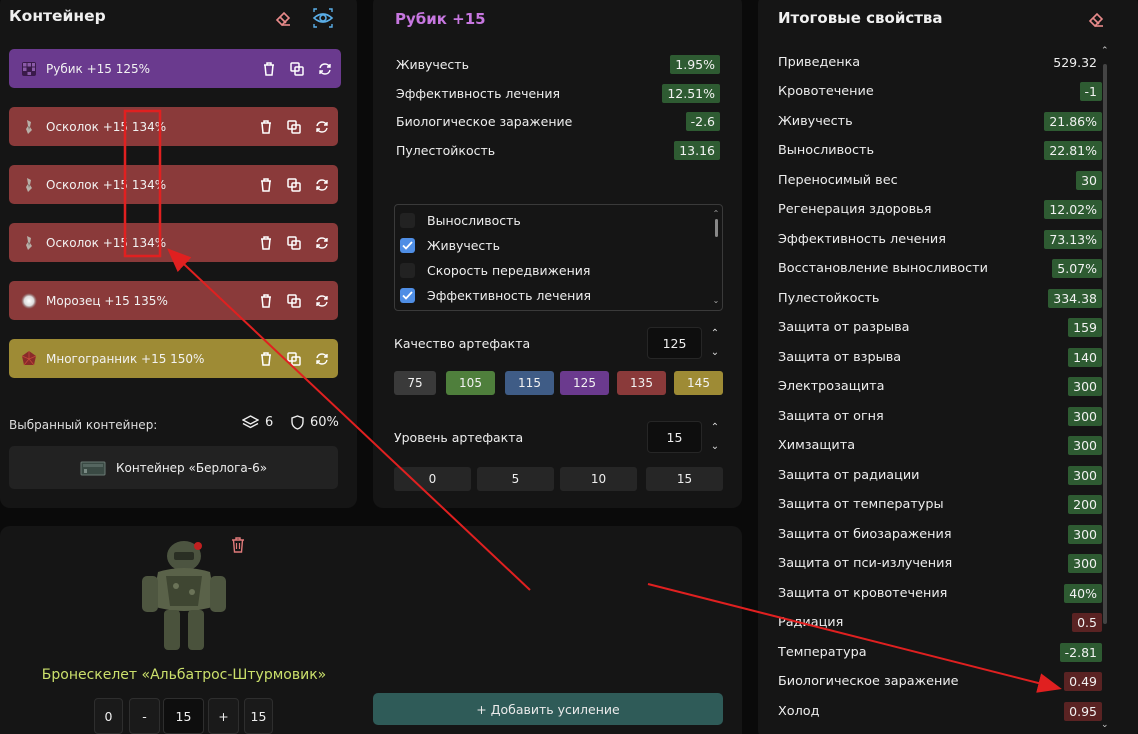  What do you see at coordinates (840, 357) in the screenshot?
I see `result-label: Защита от взрыва` at bounding box center [840, 357].